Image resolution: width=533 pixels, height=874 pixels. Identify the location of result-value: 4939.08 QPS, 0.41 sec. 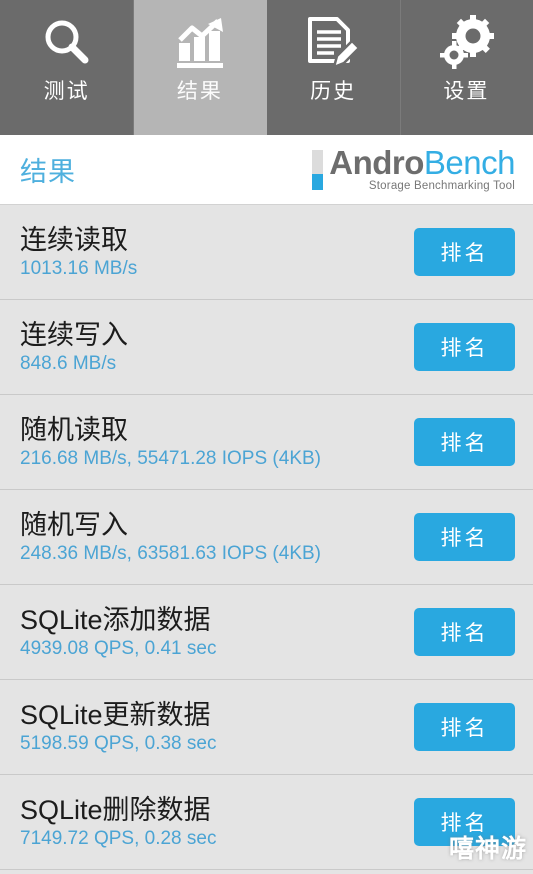
(118, 648).